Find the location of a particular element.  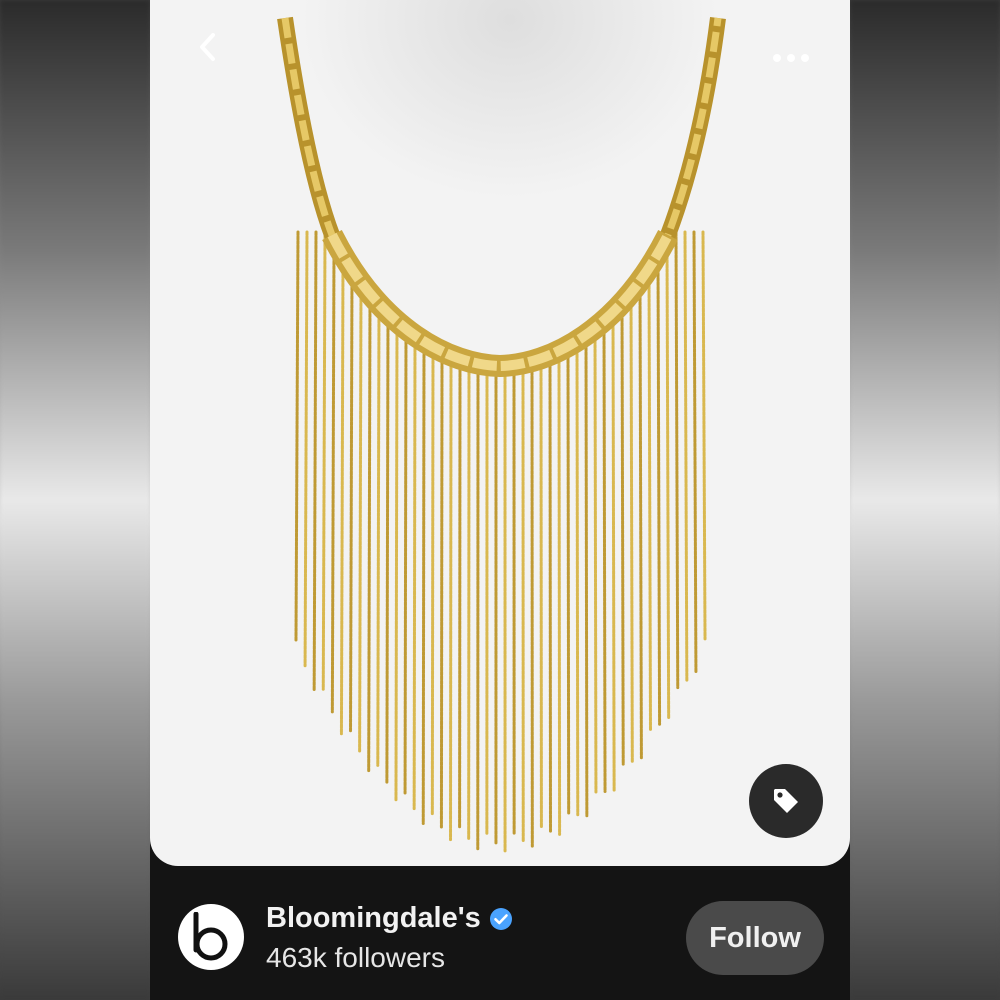

back-button is located at coordinates (207, 47).